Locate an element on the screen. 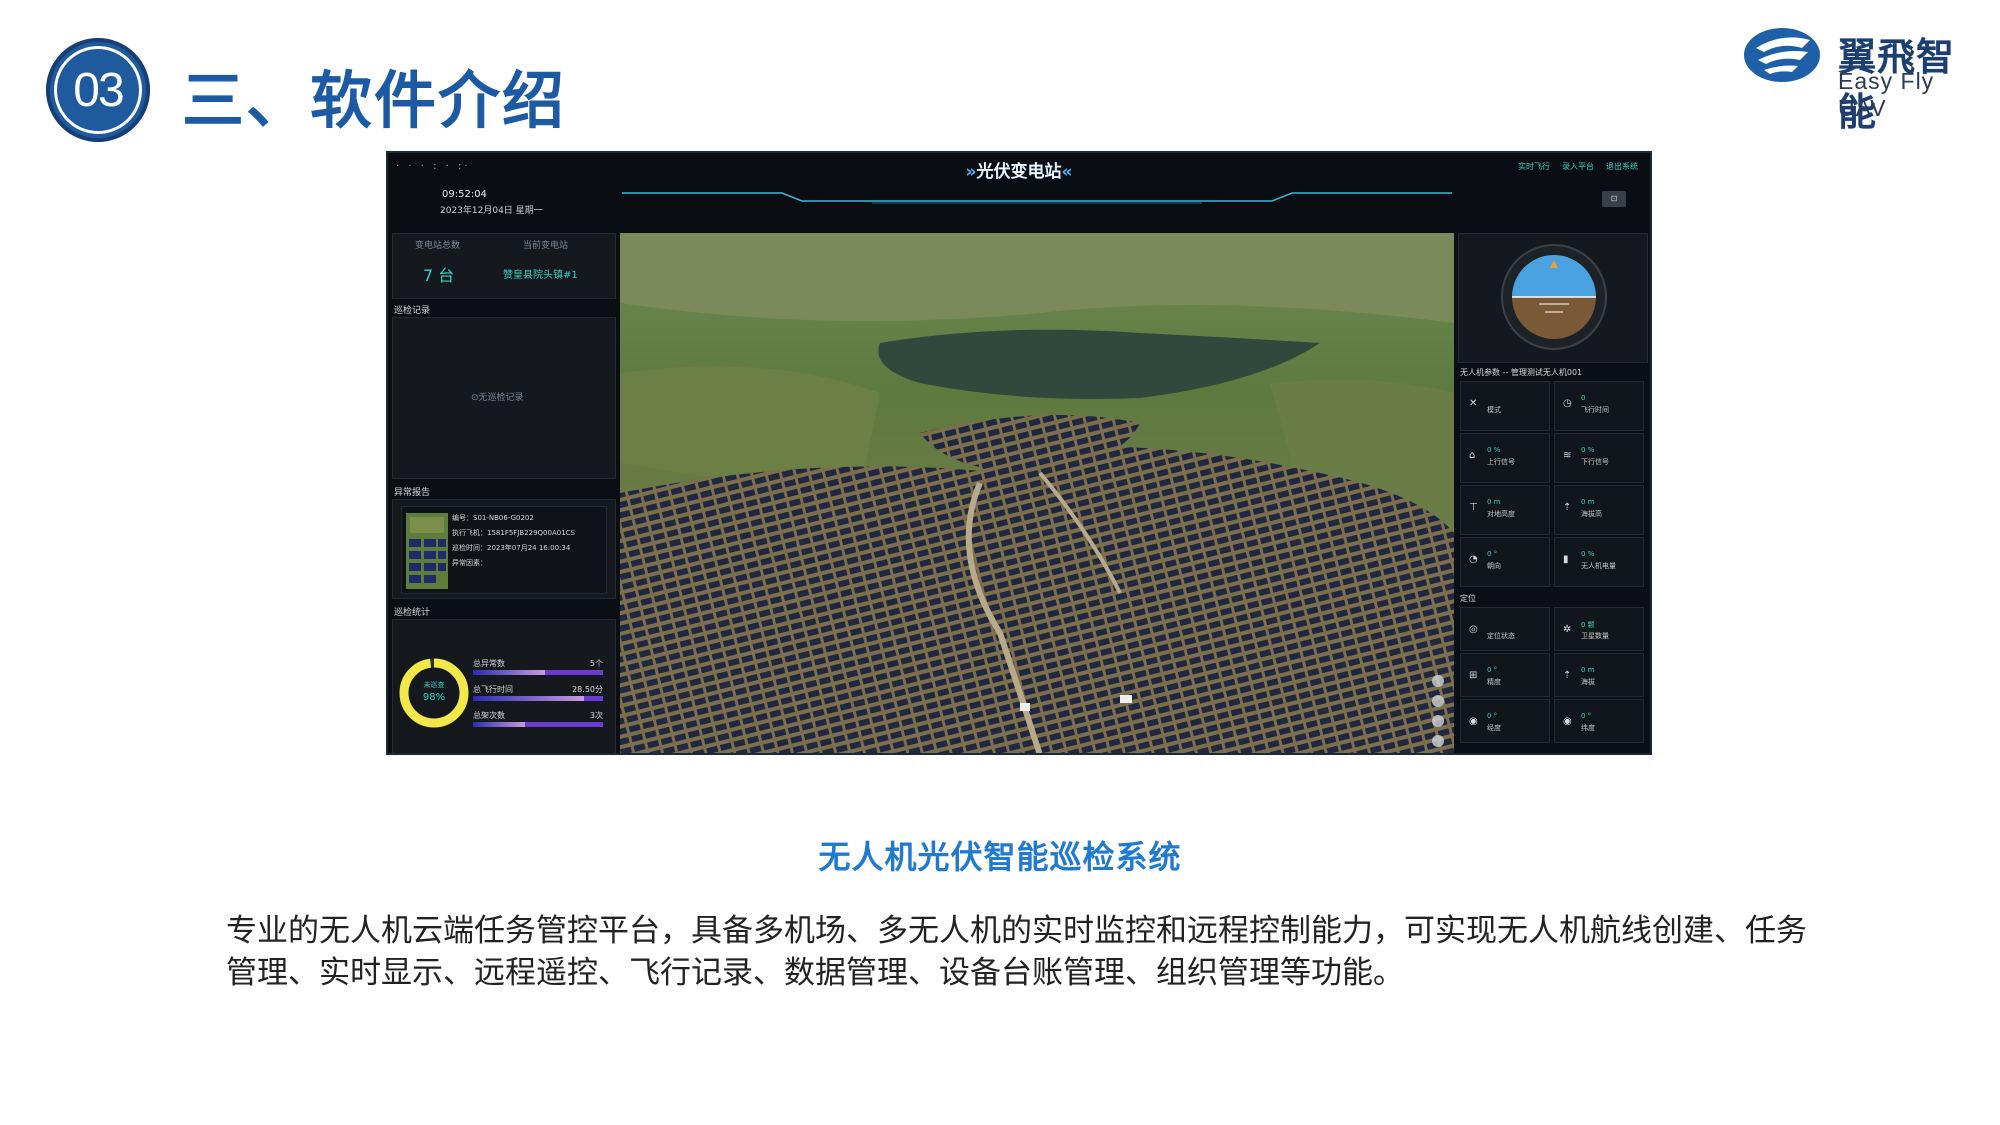  param-name: 海拔高 is located at coordinates (1591, 514).